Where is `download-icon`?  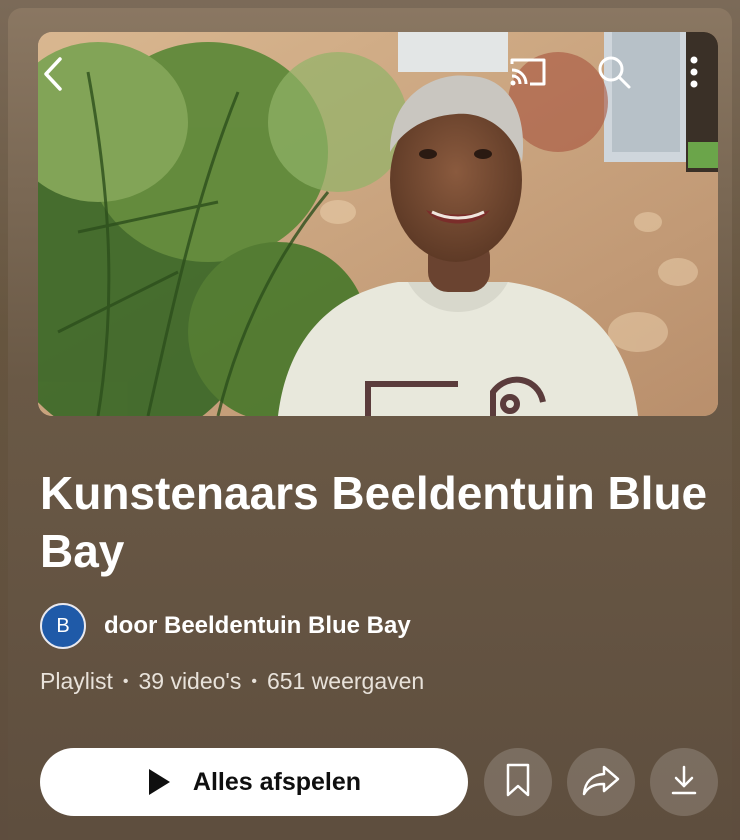
download-icon is located at coordinates (684, 782).